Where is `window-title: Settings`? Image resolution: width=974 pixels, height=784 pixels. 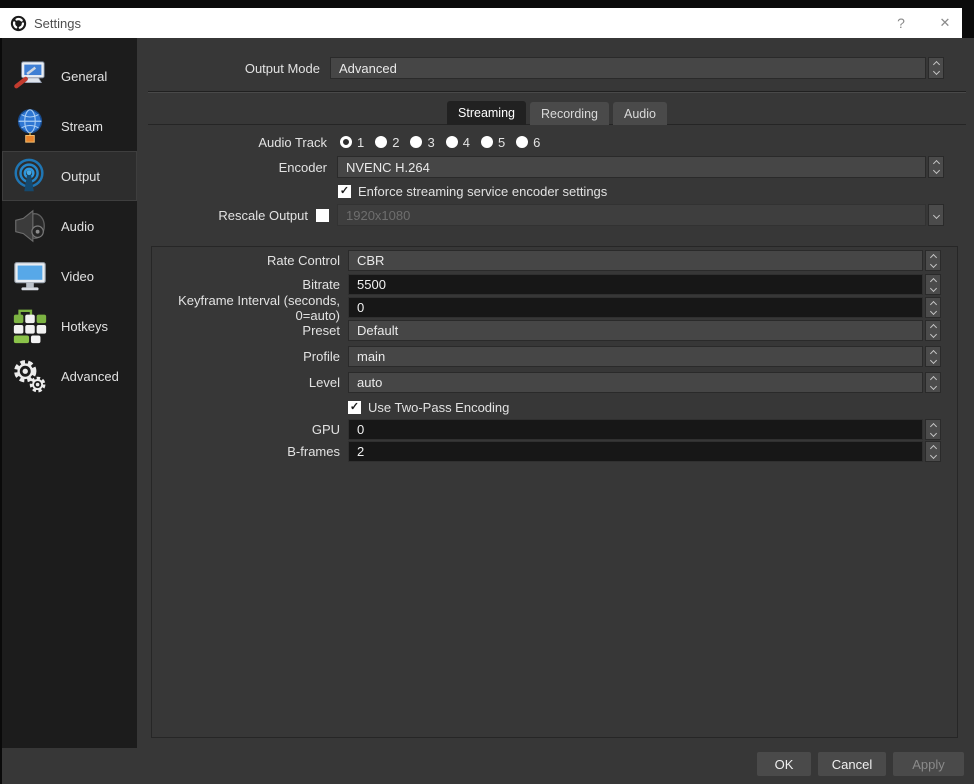 window-title: Settings is located at coordinates (57, 23).